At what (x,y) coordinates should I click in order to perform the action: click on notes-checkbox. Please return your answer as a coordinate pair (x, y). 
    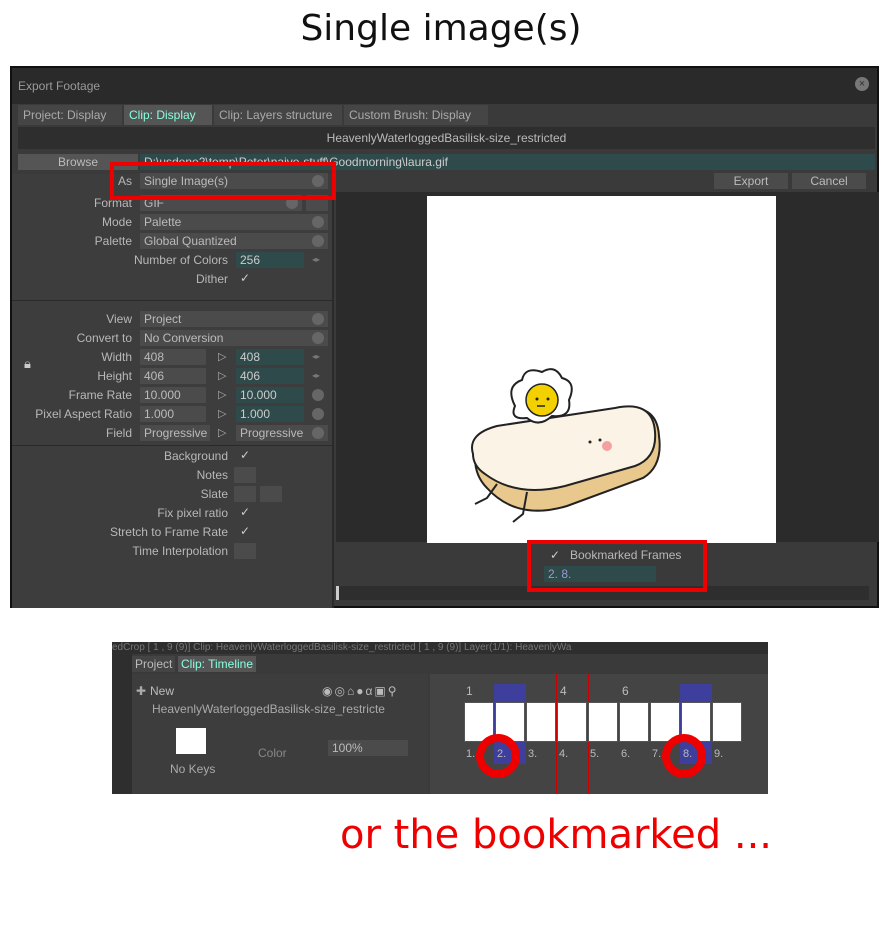
    Looking at the image, I should click on (245, 475).